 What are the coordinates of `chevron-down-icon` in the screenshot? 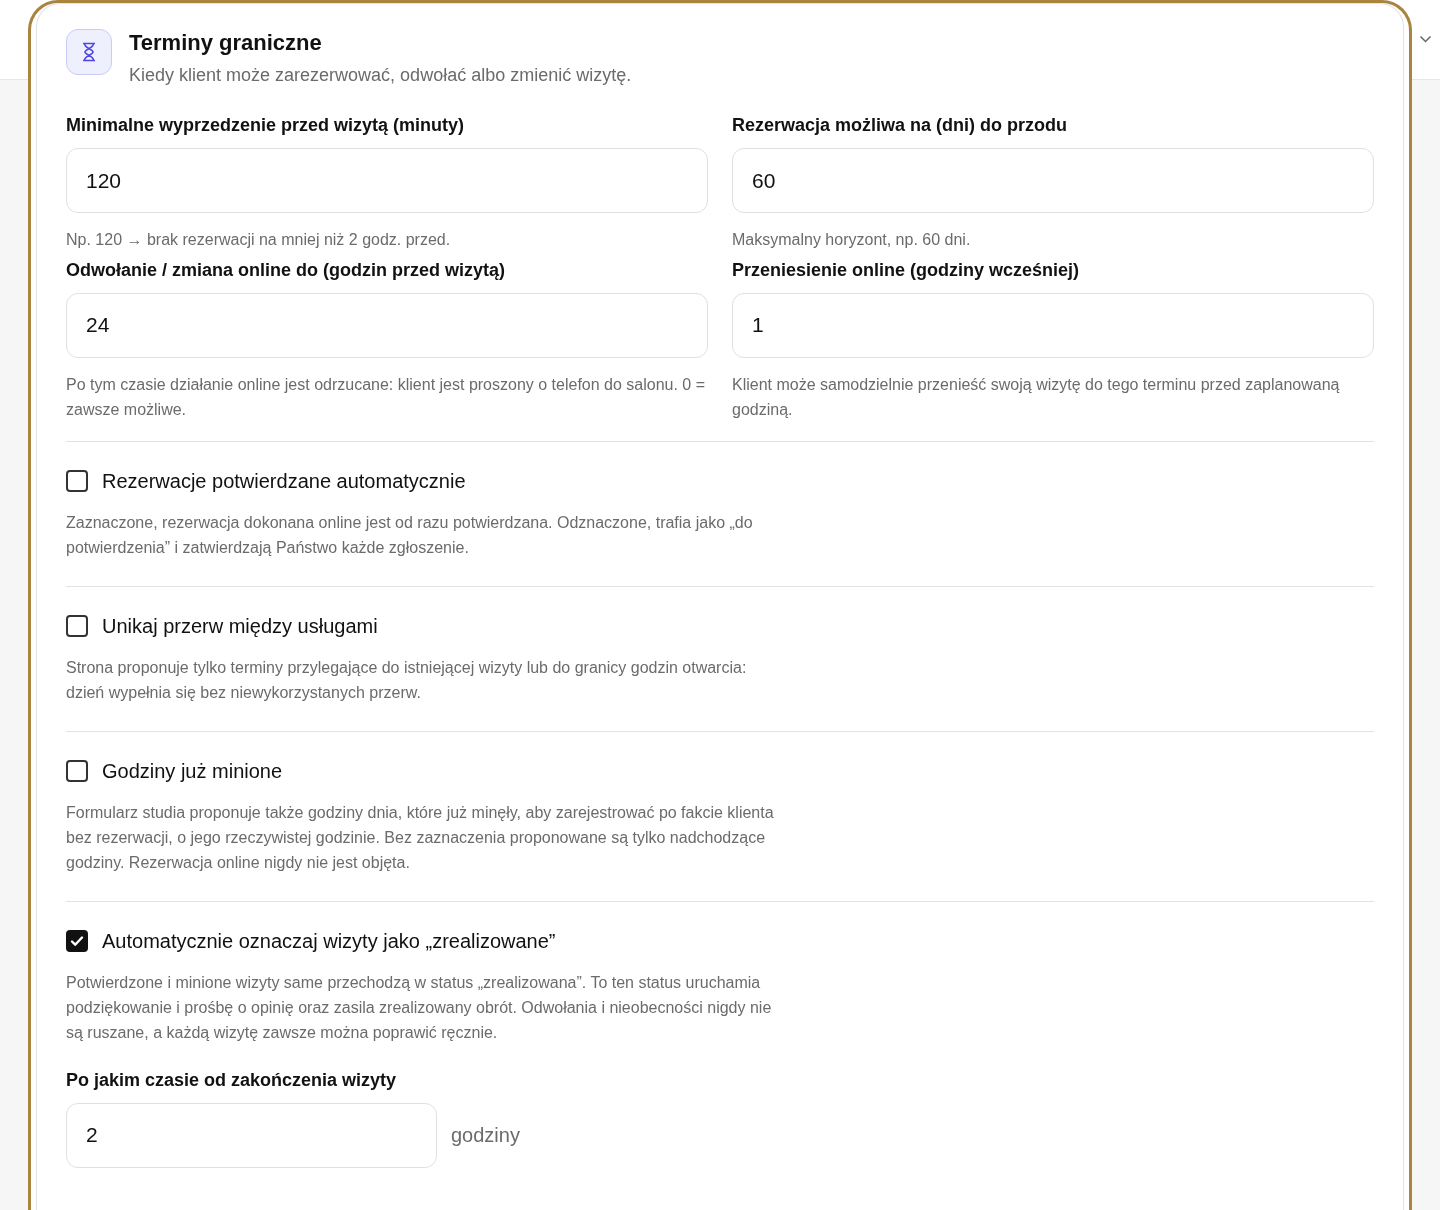 It's located at (1425, 39).